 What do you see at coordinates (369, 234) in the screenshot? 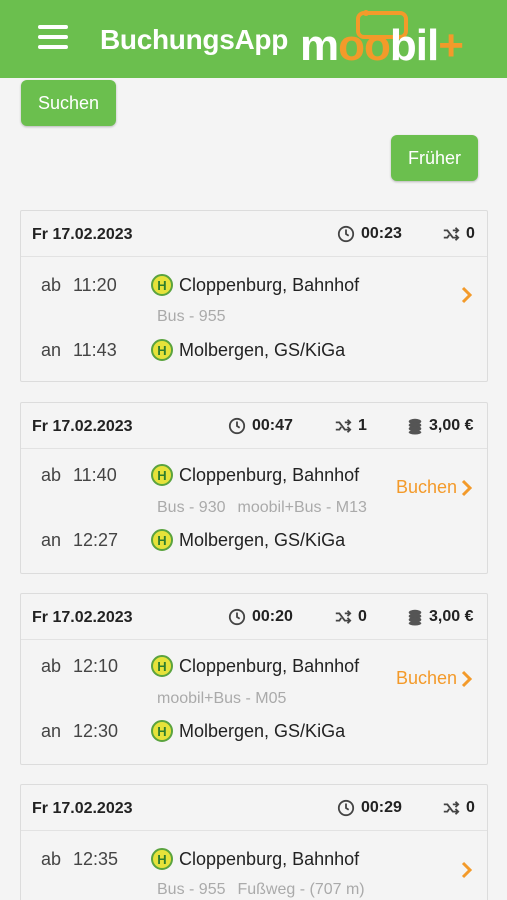
I see `trip-duration: 00:23` at bounding box center [369, 234].